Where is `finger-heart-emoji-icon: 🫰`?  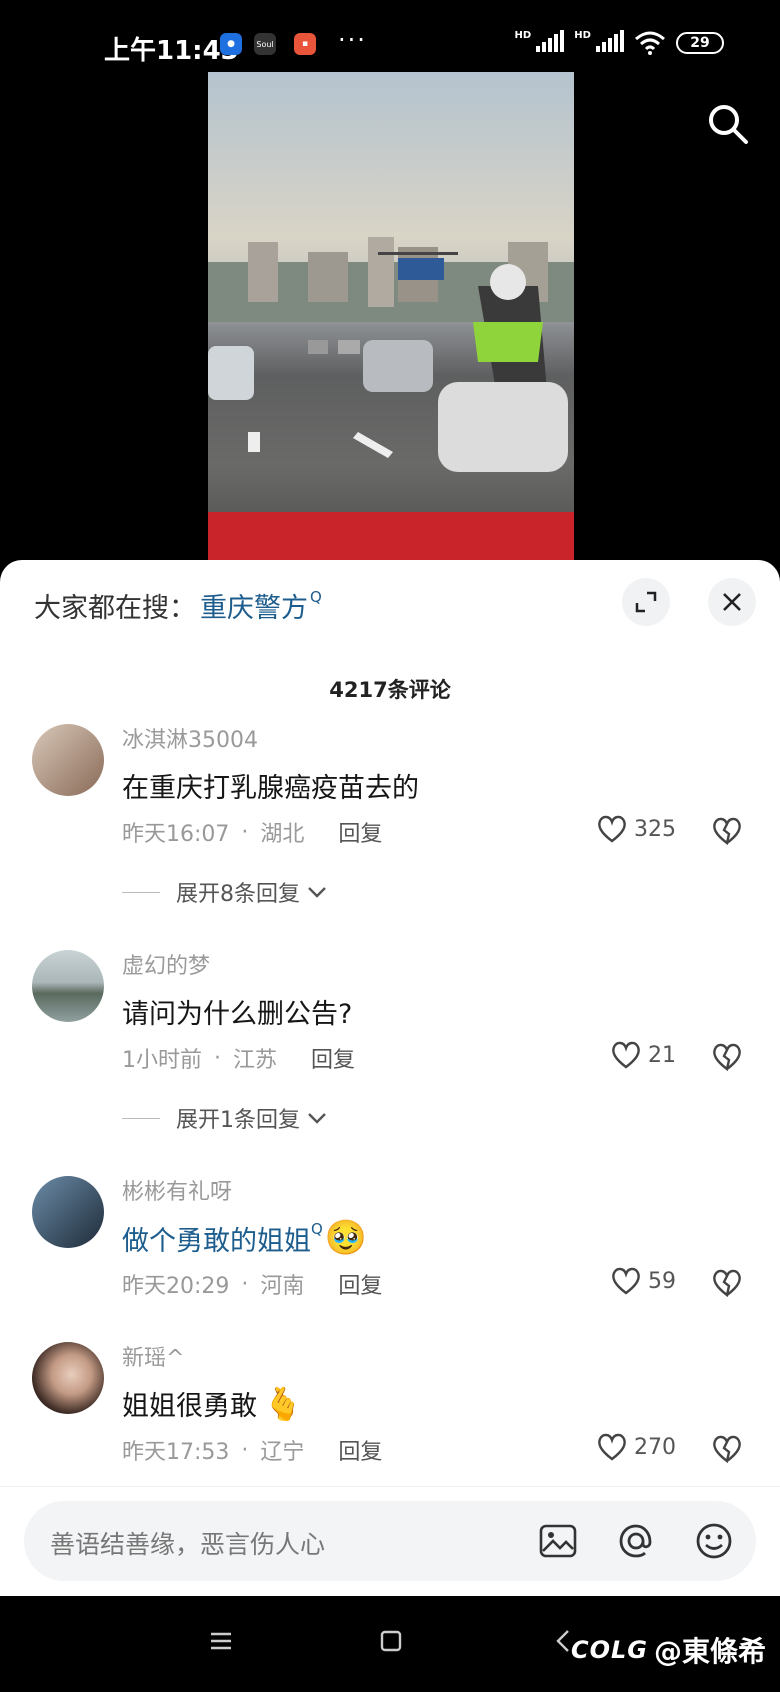 finger-heart-emoji-icon: 🫰 is located at coordinates (283, 1403).